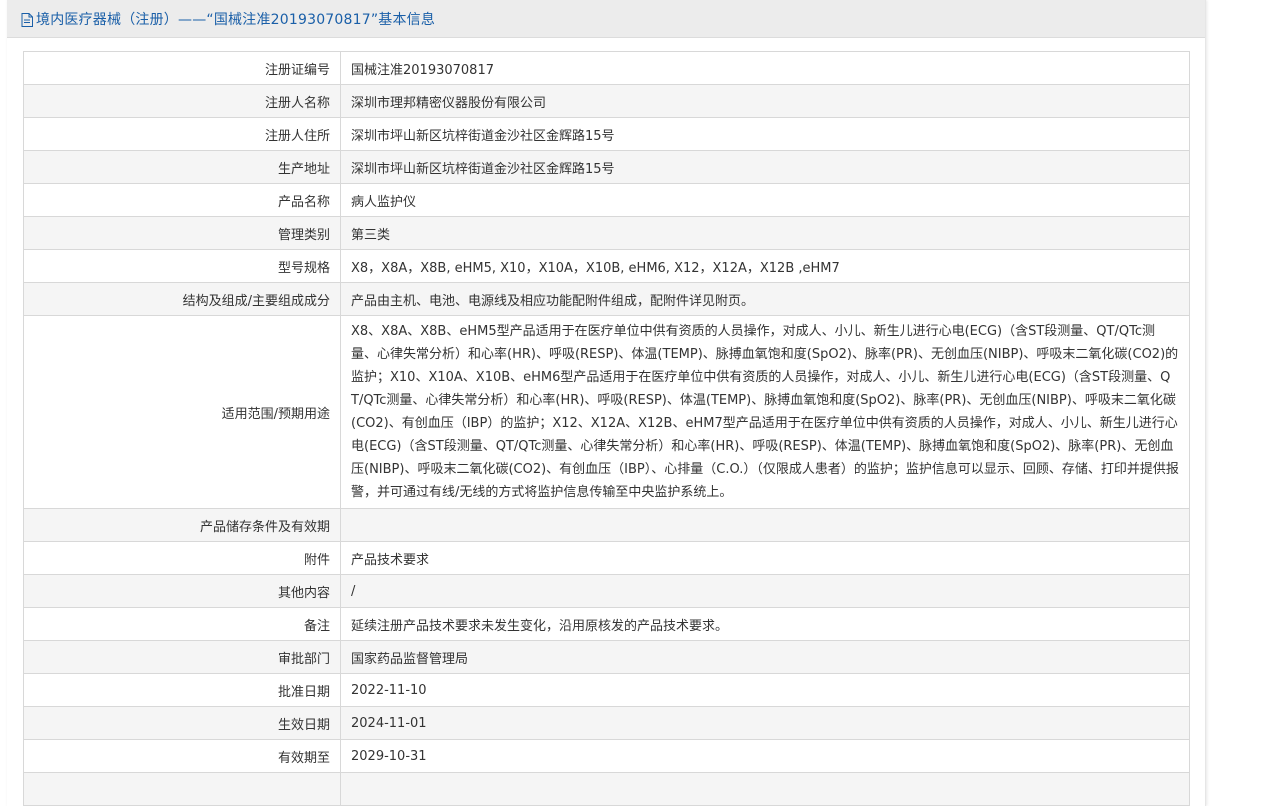 This screenshot has width=1270, height=806. I want to click on row-label: 注册人名称, so click(182, 101).